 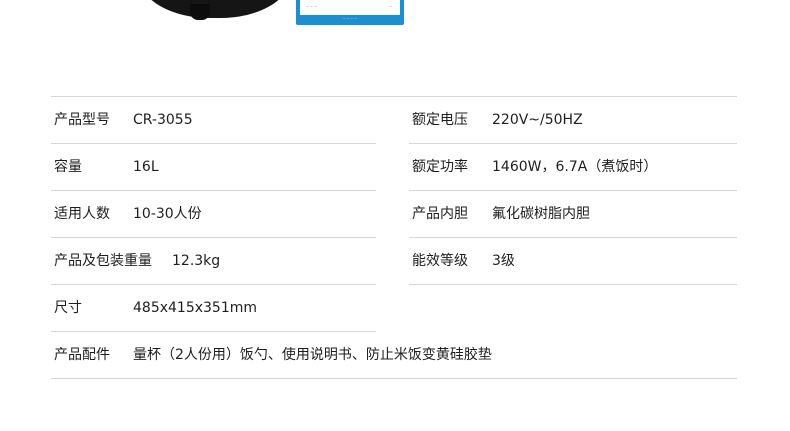 What do you see at coordinates (213, 214) in the screenshot?
I see `spec-row-servings: 适用人数 10-30人份` at bounding box center [213, 214].